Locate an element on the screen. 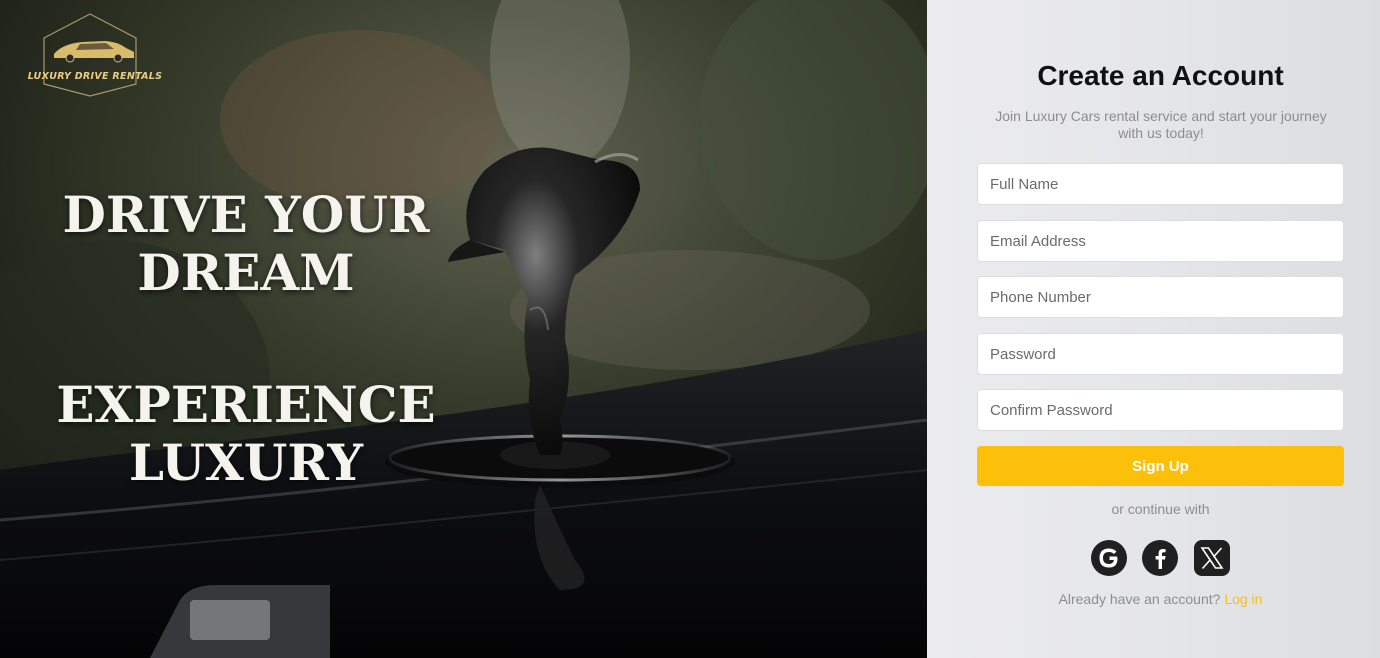  hero-headline-line: DREAM is located at coordinates (246, 272).